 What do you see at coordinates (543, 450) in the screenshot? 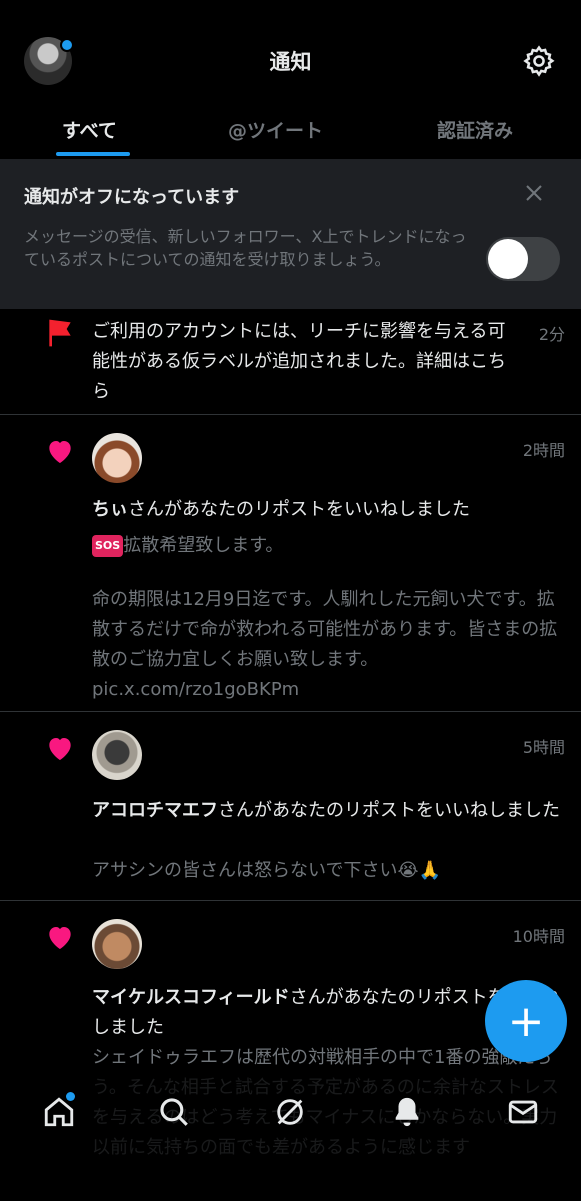
I see `notification-time: 2時間` at bounding box center [543, 450].